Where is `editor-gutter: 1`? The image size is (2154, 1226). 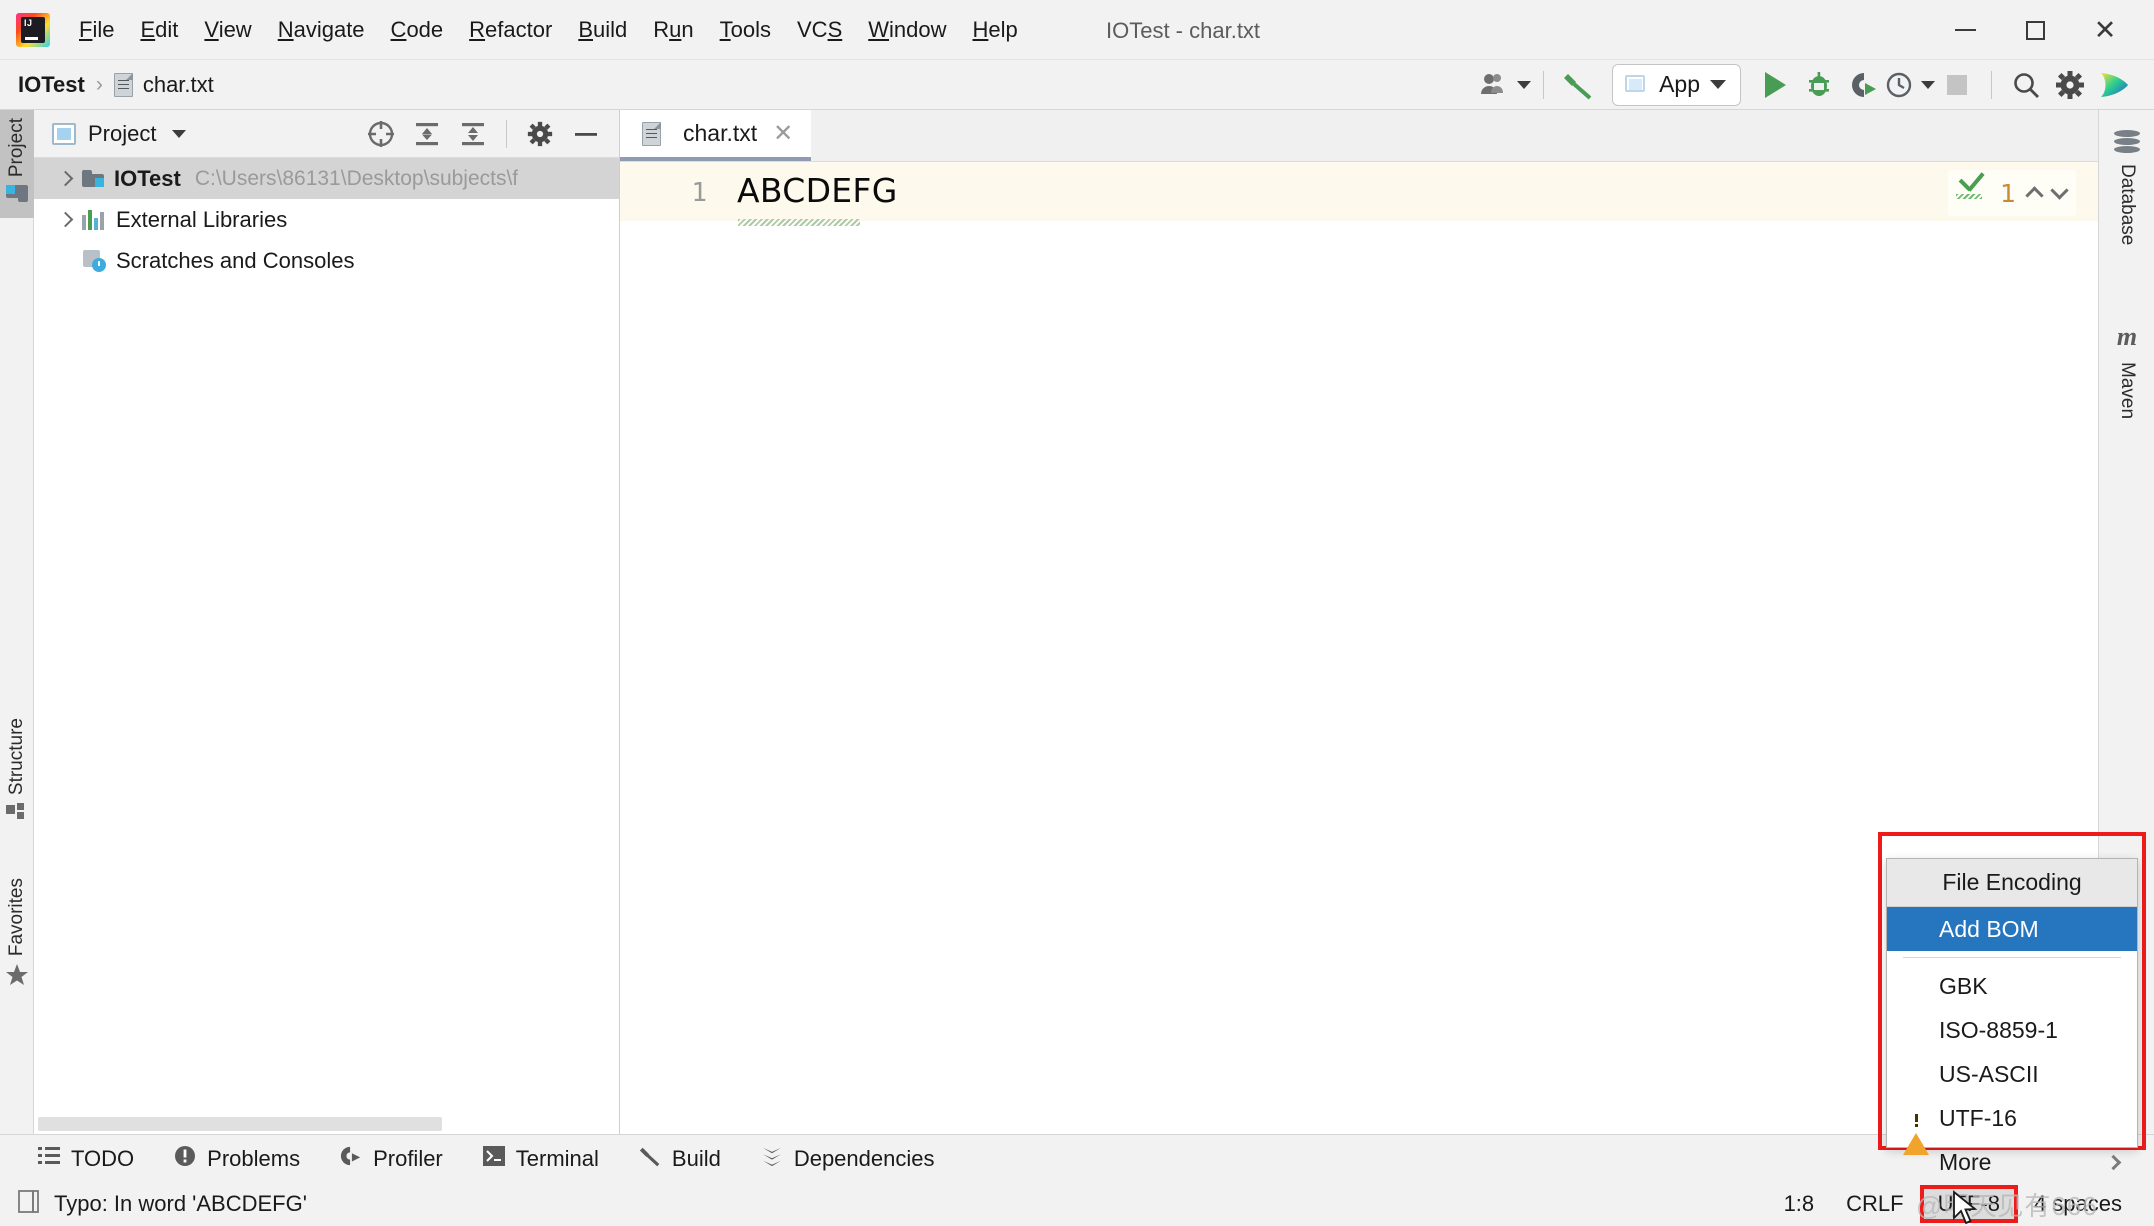
editor-gutter: 1 is located at coordinates (672, 648).